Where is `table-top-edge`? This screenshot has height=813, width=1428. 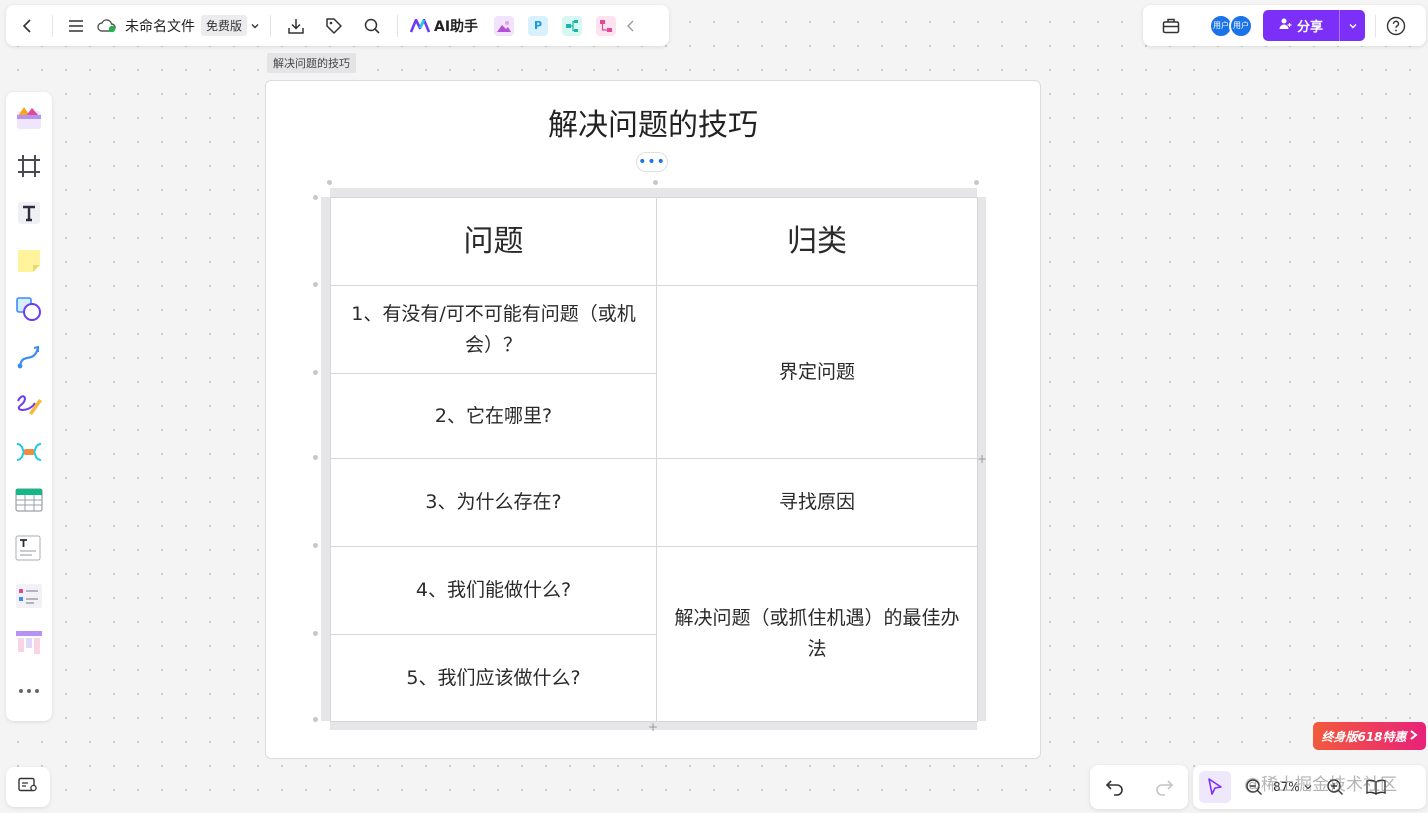 table-top-edge is located at coordinates (653, 192).